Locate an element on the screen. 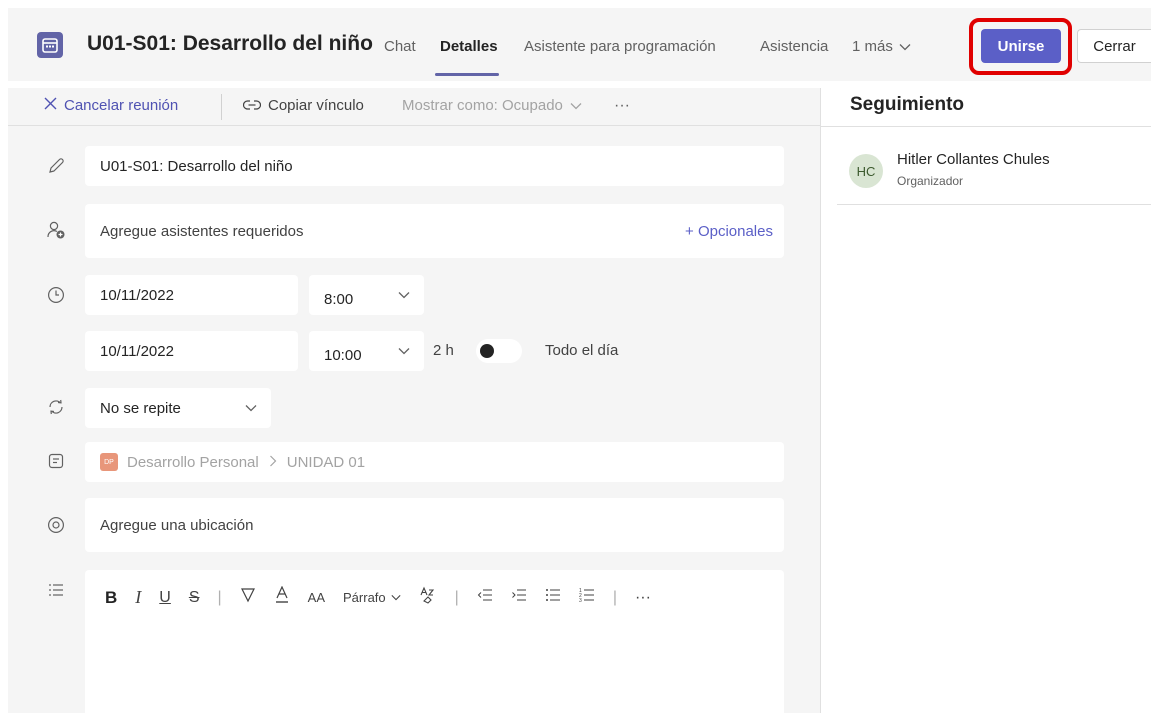 Image resolution: width=1151 pixels, height=713 pixels. more-formatting-button: ··· is located at coordinates (643, 598).